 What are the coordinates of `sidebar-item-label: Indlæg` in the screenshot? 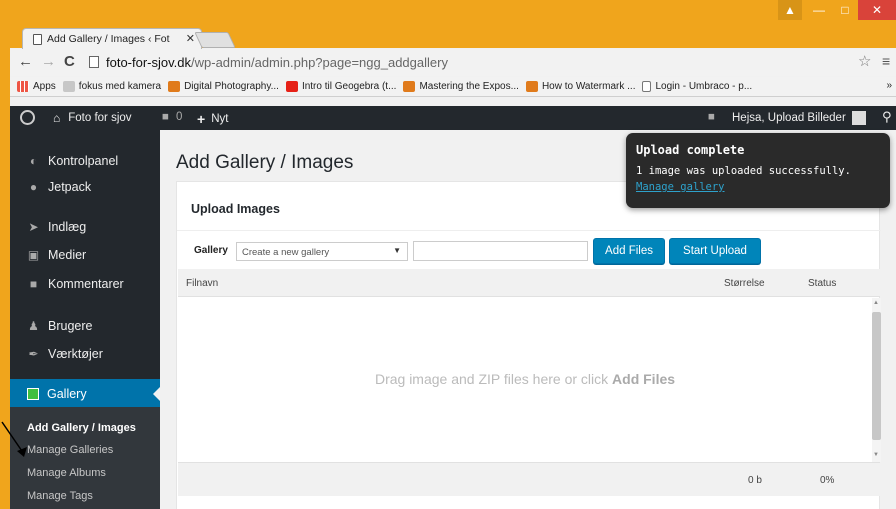 It's located at (67, 227).